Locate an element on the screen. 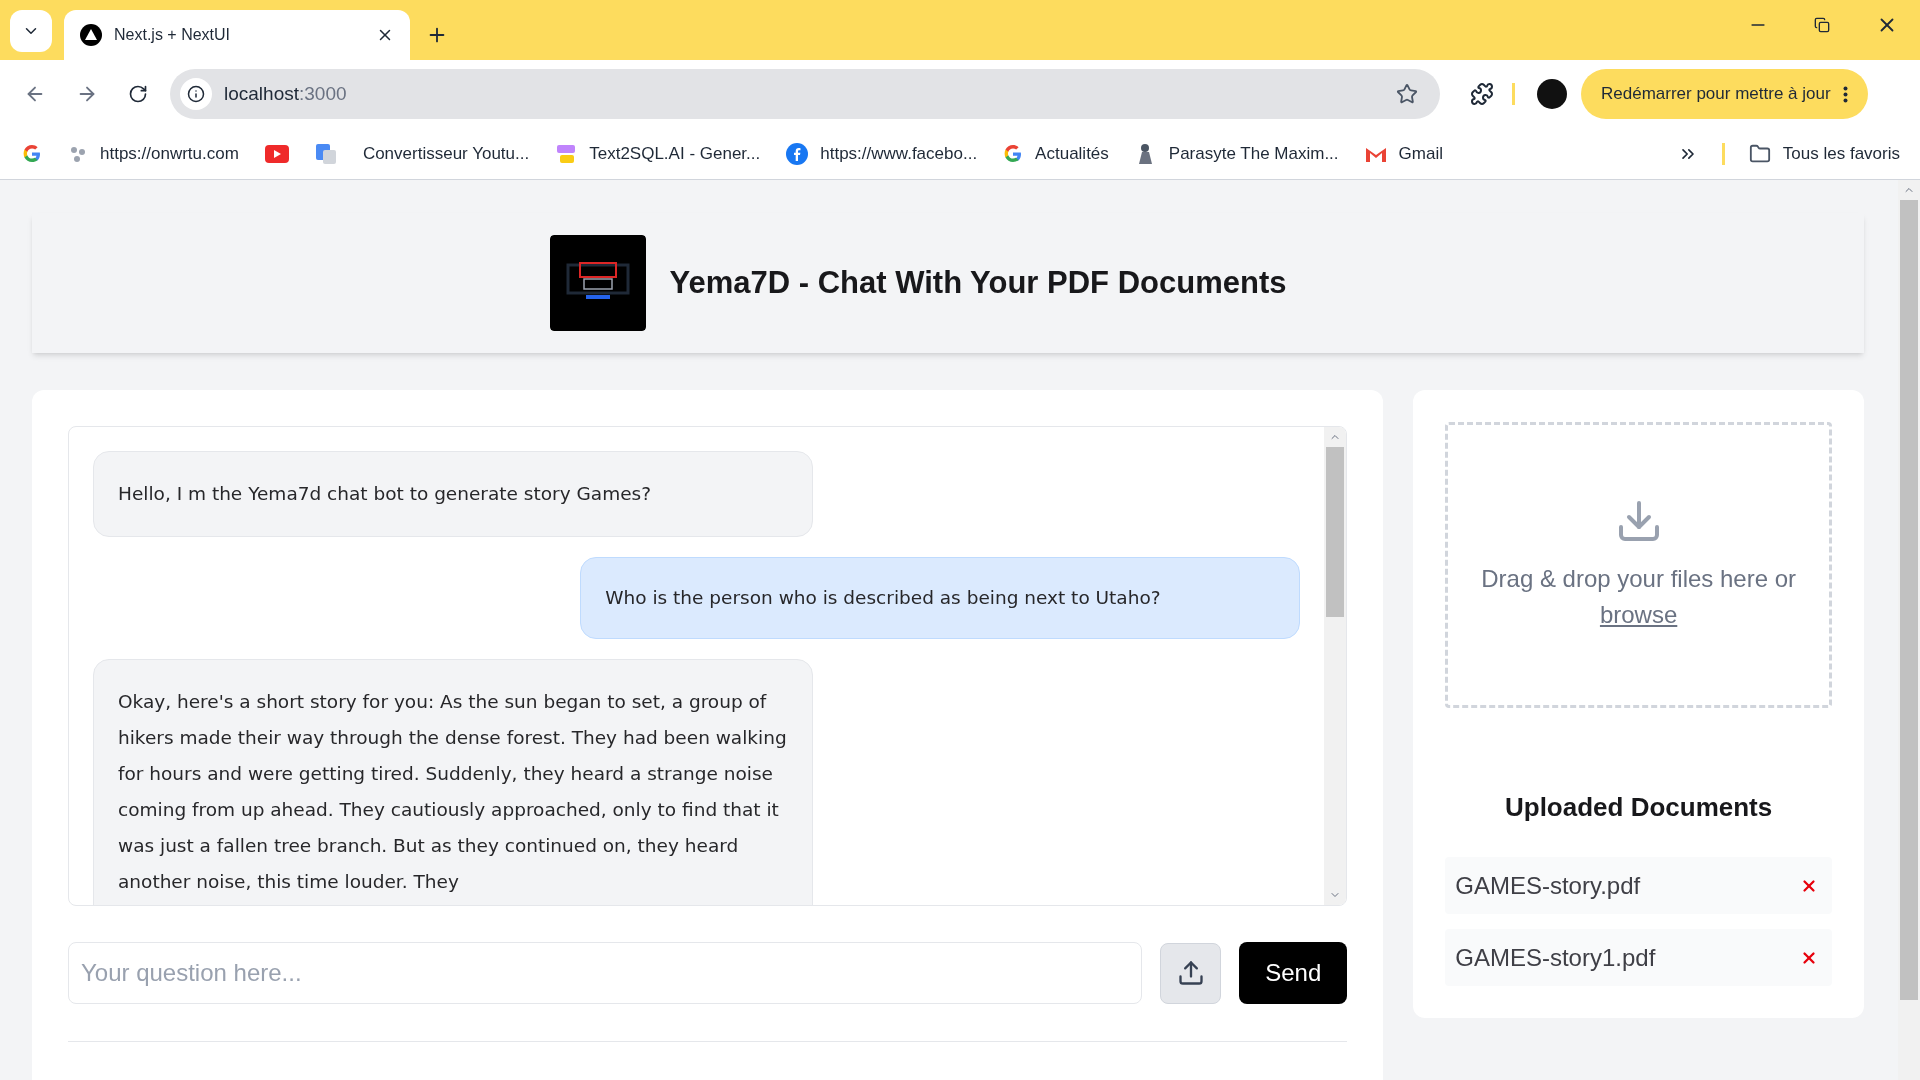 This screenshot has width=1920, height=1080. bot-message: Hello, I m the Yema7d chat bot to generate story Games? is located at coordinates (453, 494).